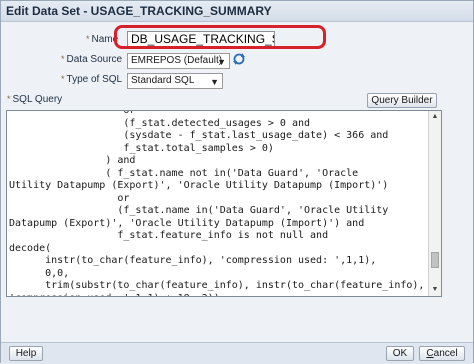 This screenshot has width=474, height=364. I want to click on scrollbar-thumb, so click(435, 260).